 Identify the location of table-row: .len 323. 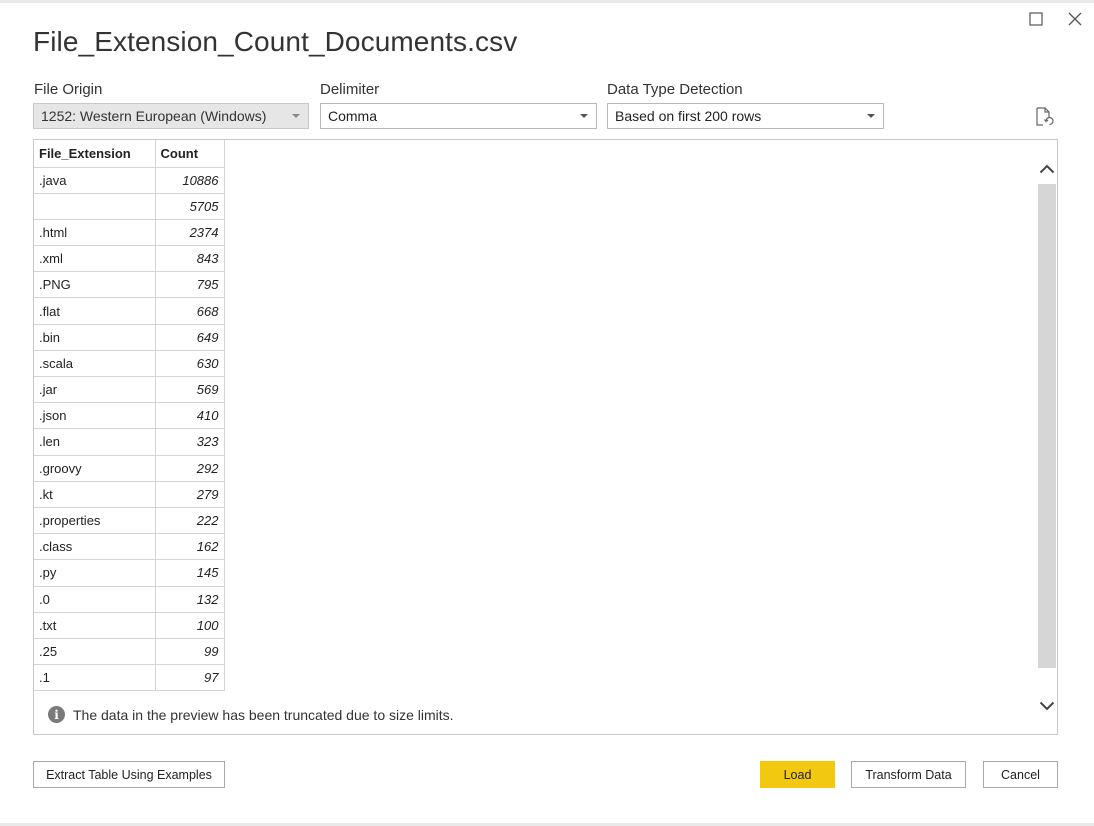
(129, 442).